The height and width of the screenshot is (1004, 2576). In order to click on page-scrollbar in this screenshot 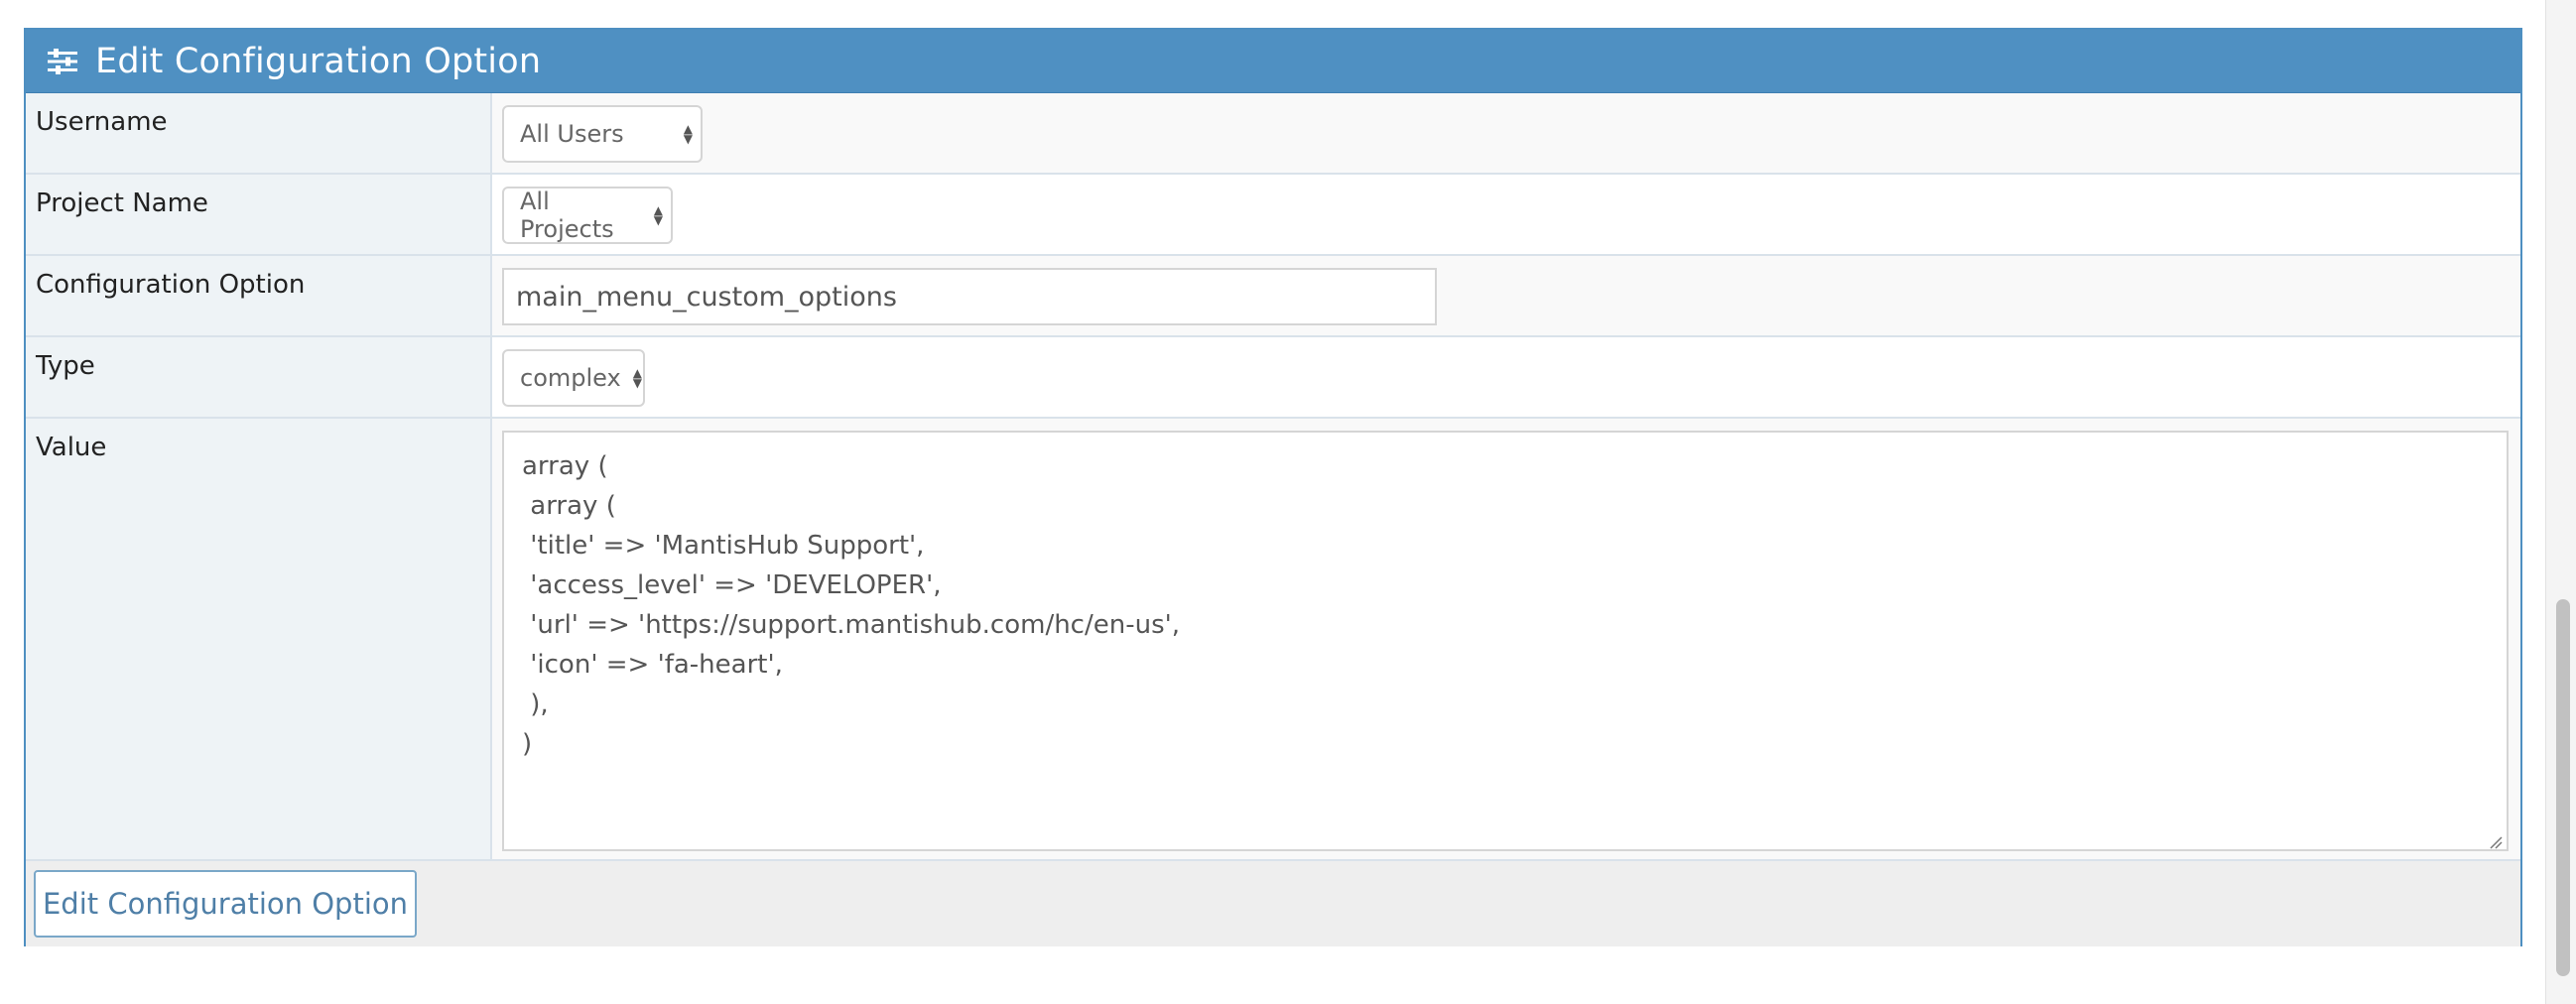, I will do `click(2561, 502)`.